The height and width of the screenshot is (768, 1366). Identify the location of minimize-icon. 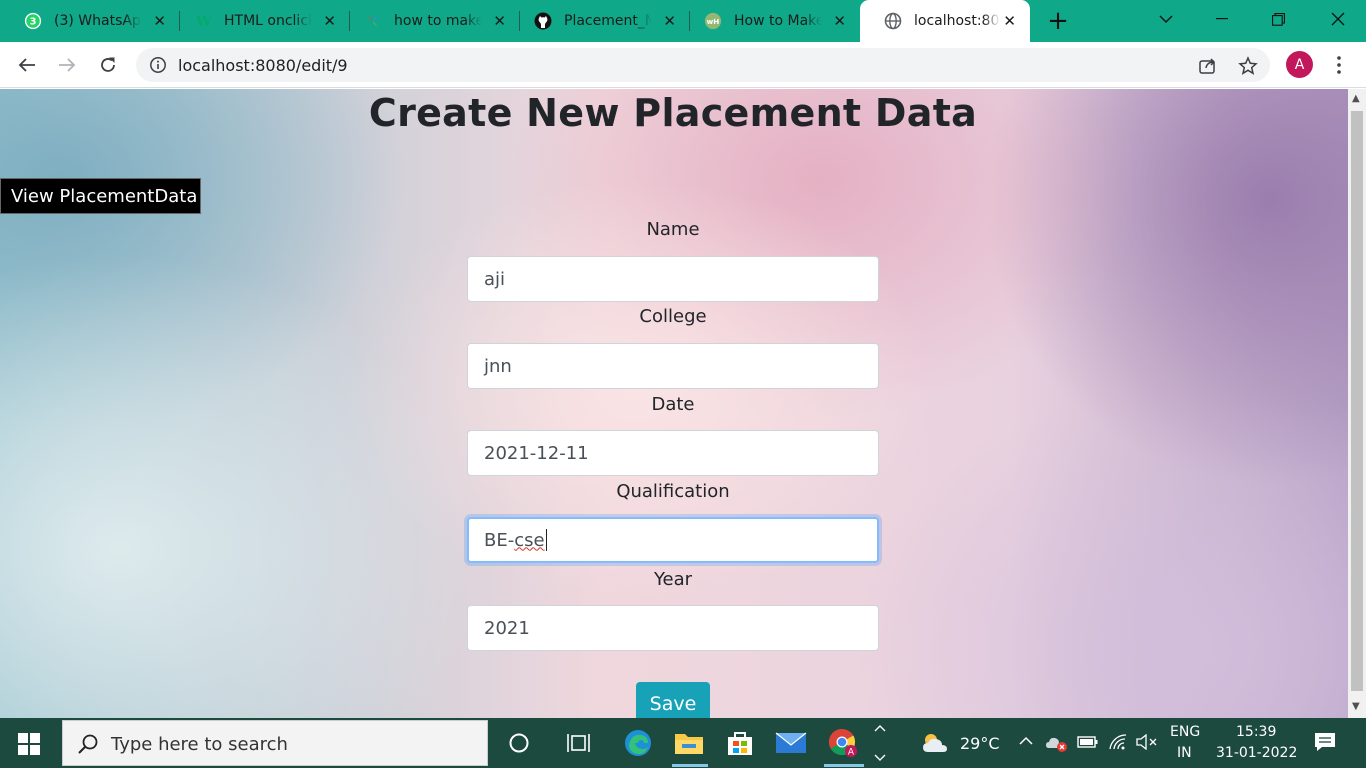
(1222, 19).